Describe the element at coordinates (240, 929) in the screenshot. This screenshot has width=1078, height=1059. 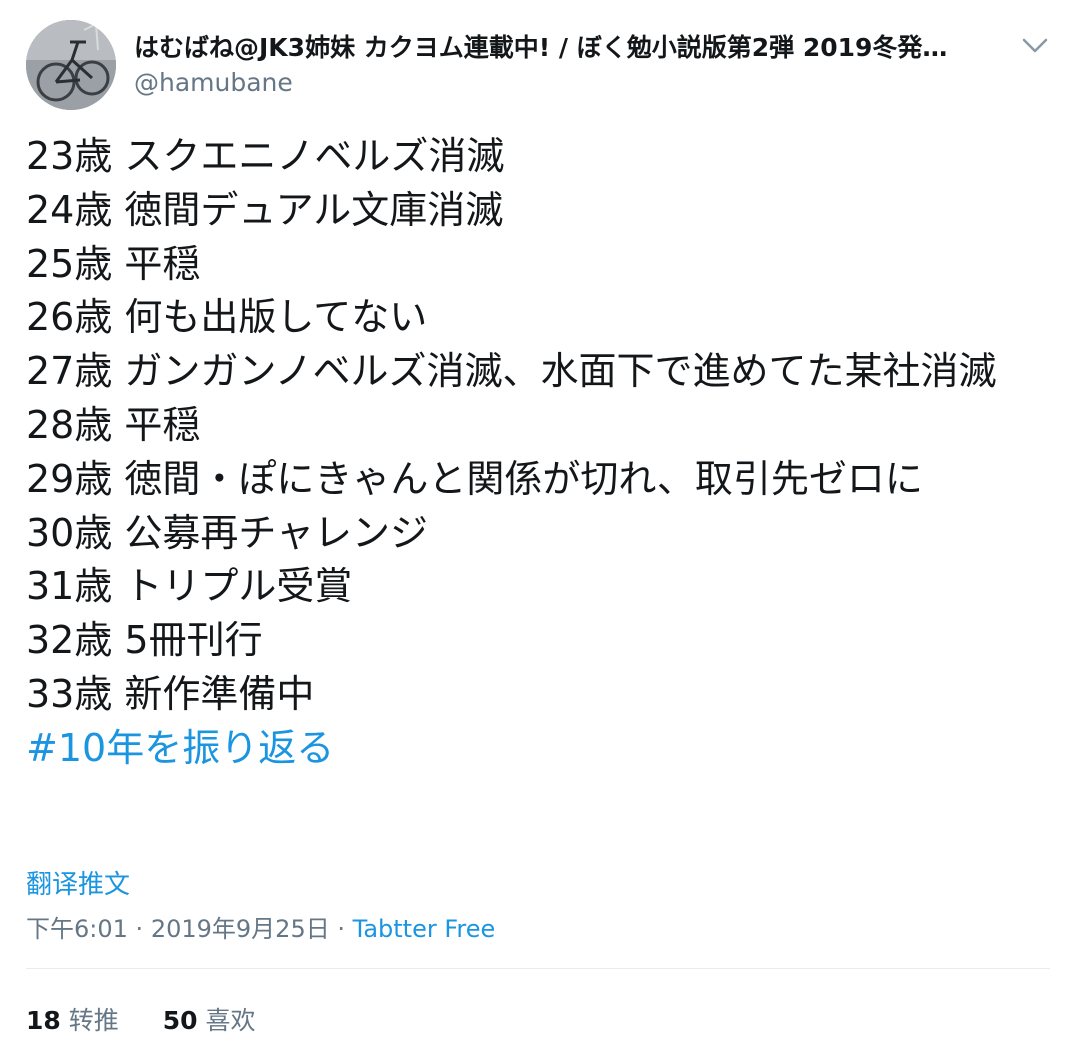
I see `tweet-date: 2019年9月25日` at that location.